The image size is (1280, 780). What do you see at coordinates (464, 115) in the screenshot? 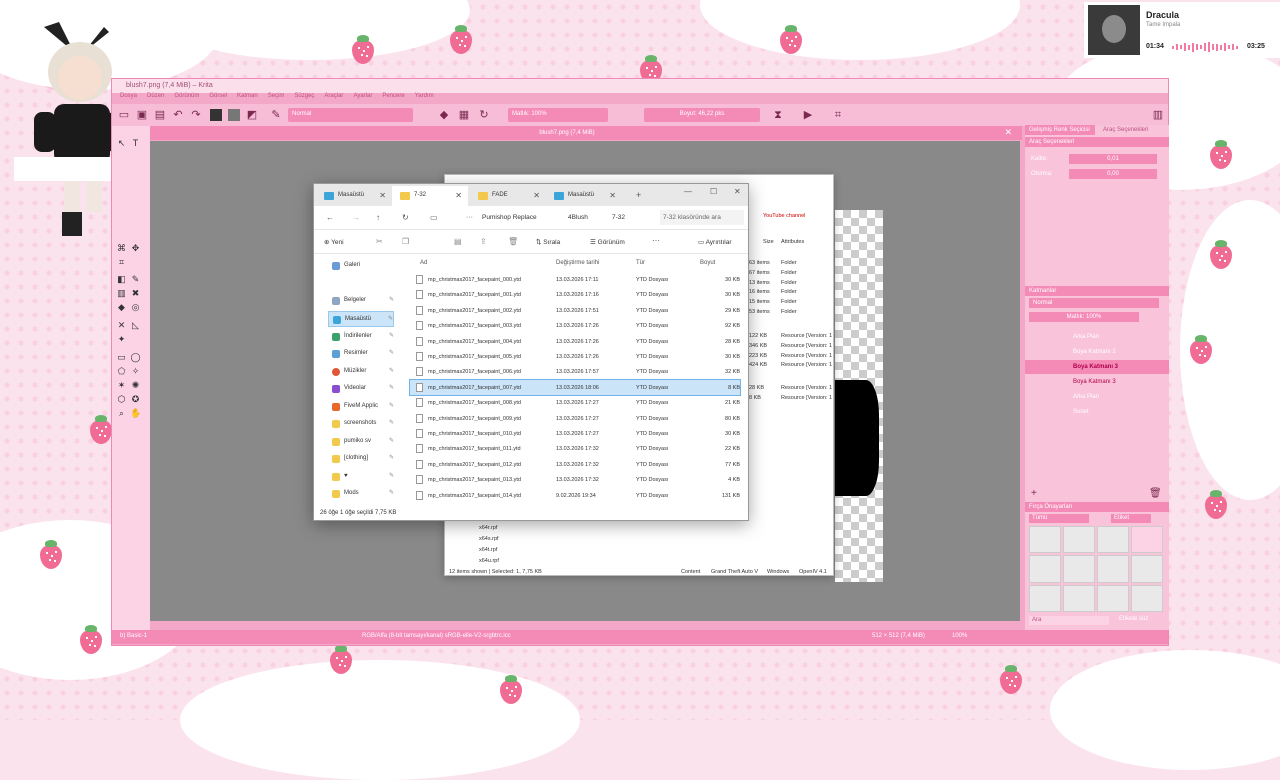
I see `alpha-lock-icon: ▦` at bounding box center [464, 115].